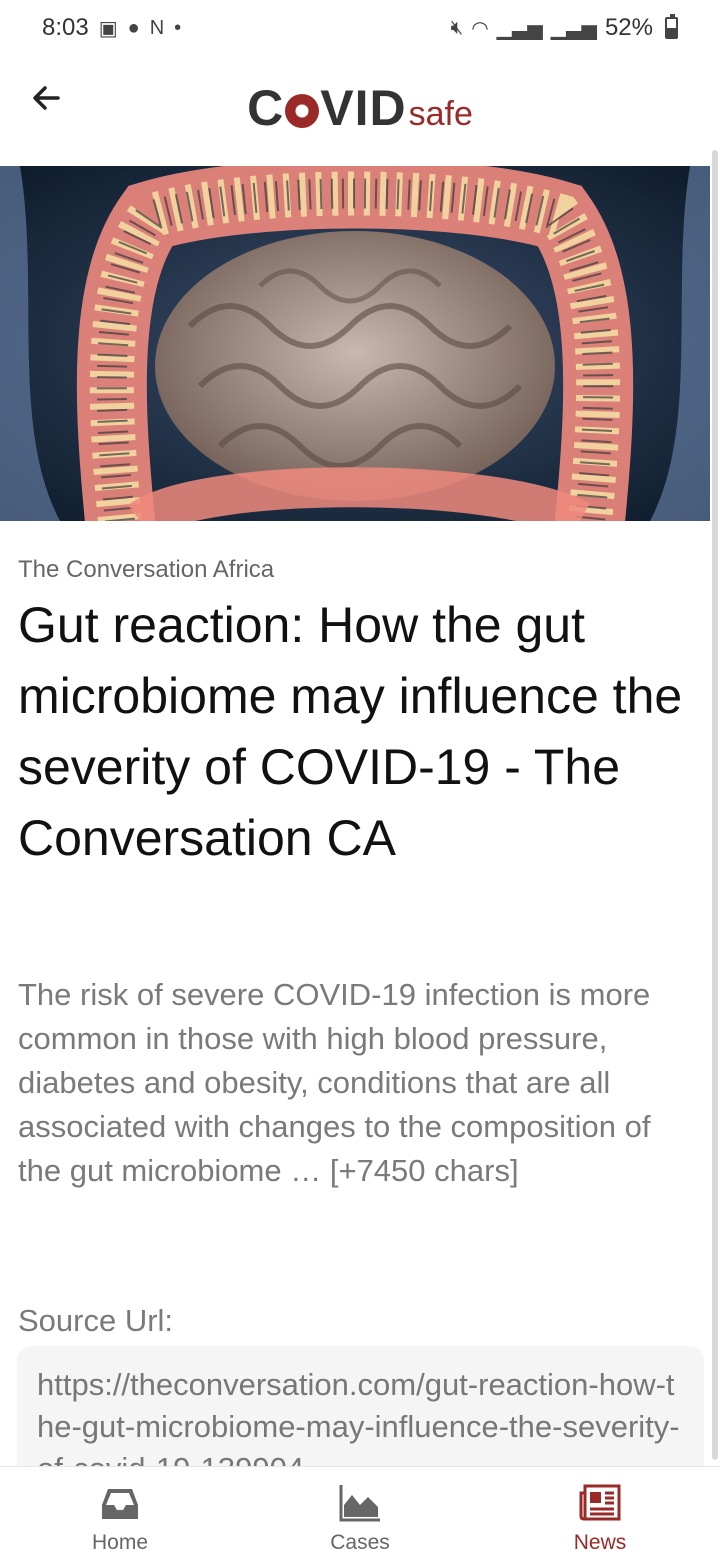 The width and height of the screenshot is (720, 1560). What do you see at coordinates (302, 111) in the screenshot?
I see `virus-icon` at bounding box center [302, 111].